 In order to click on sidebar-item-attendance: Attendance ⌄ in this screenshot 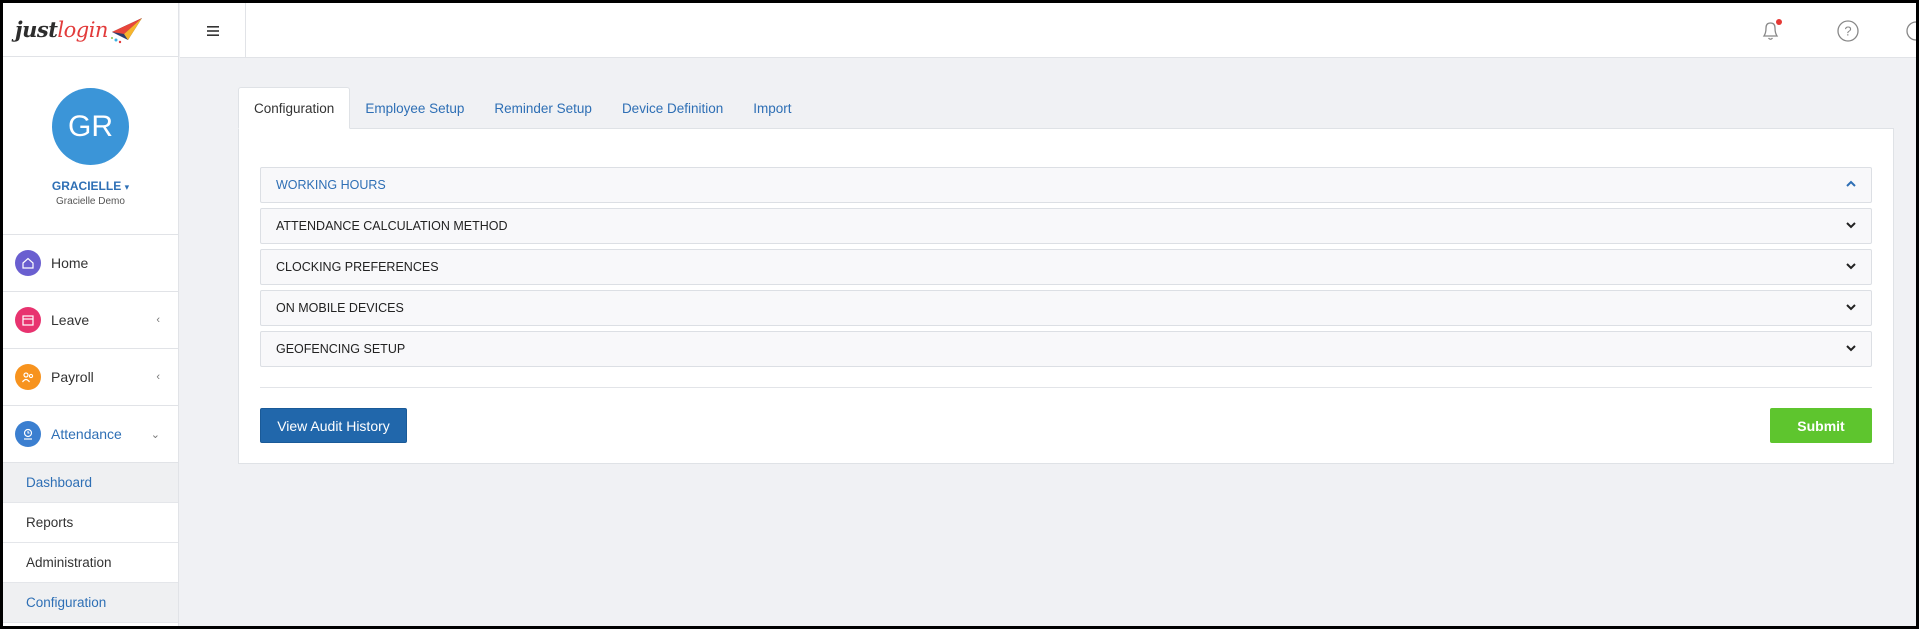, I will do `click(90, 434)`.